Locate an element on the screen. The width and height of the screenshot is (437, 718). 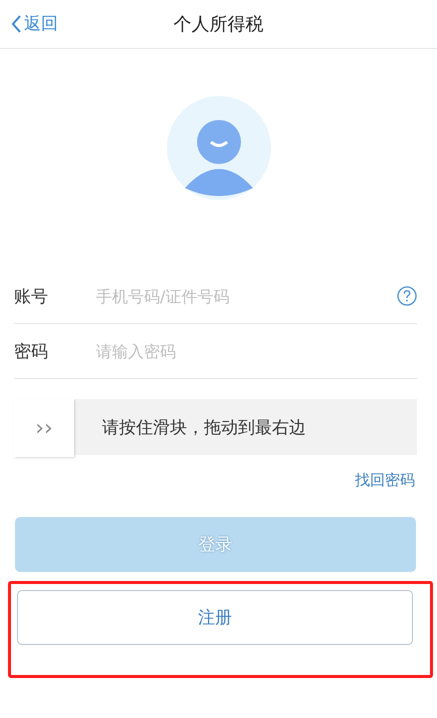
chevron-left-icon is located at coordinates (16, 24).